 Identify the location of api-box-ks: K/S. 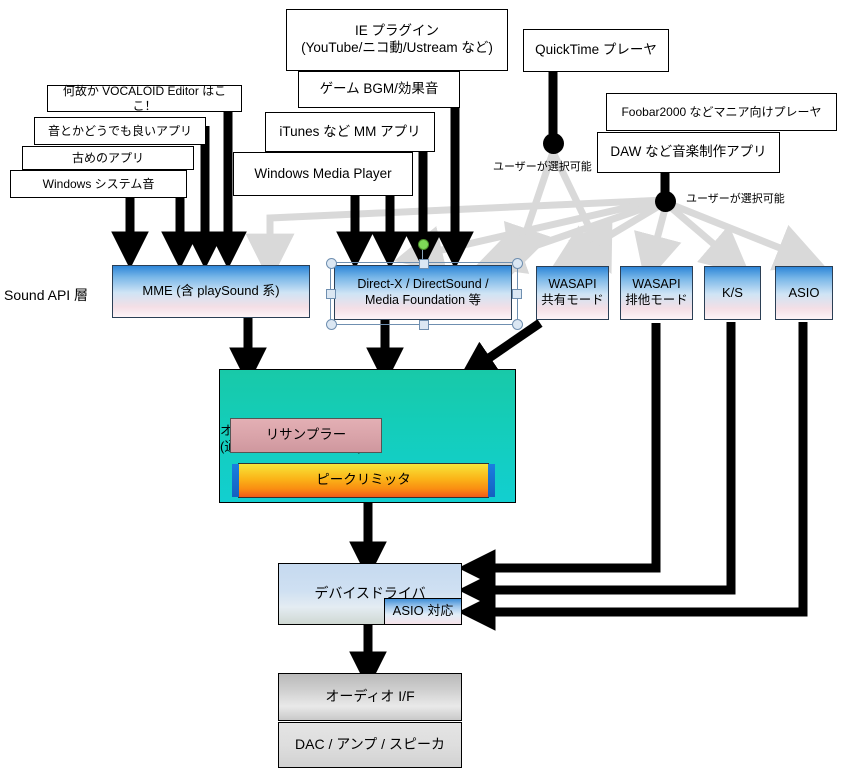
(732, 293).